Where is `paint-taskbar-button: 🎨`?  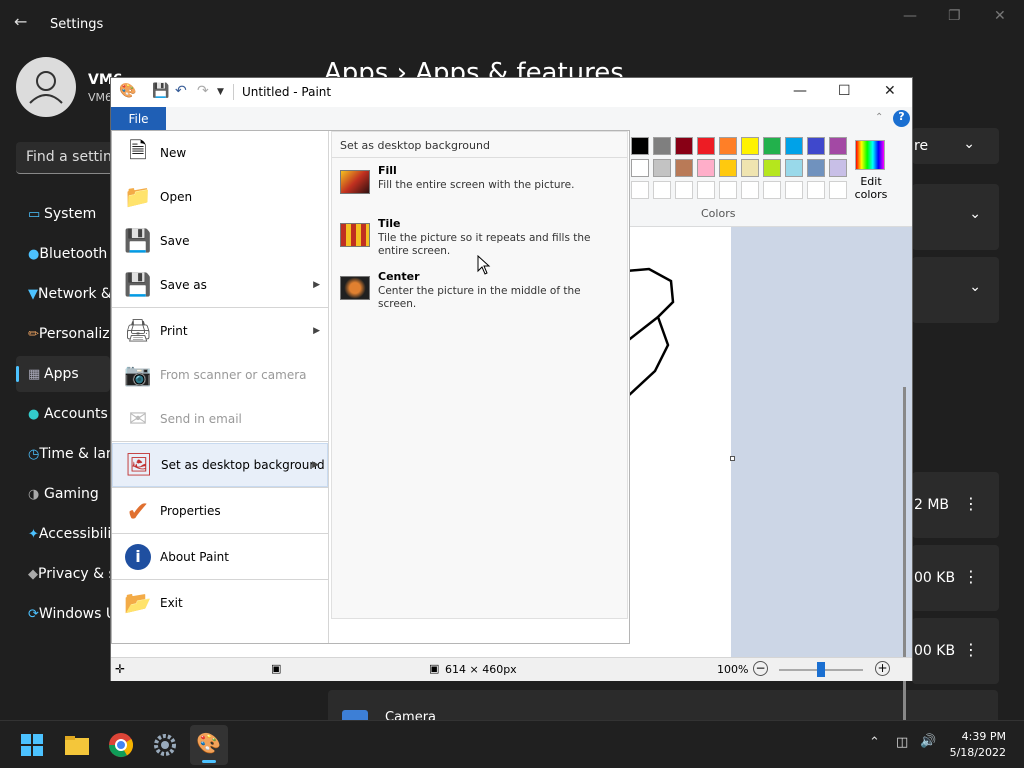
paint-taskbar-button: 🎨 is located at coordinates (209, 745).